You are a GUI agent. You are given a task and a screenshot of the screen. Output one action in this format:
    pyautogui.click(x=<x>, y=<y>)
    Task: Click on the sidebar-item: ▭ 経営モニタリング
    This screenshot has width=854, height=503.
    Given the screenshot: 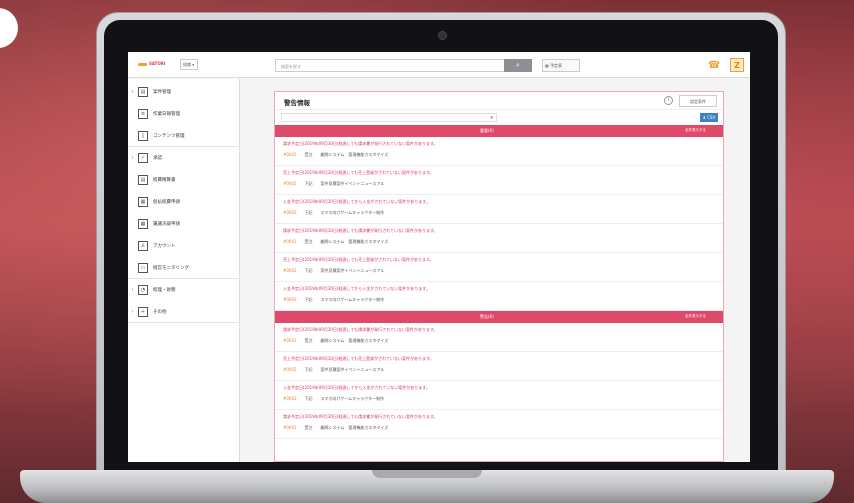 What is the action you would take?
    pyautogui.click(x=184, y=268)
    